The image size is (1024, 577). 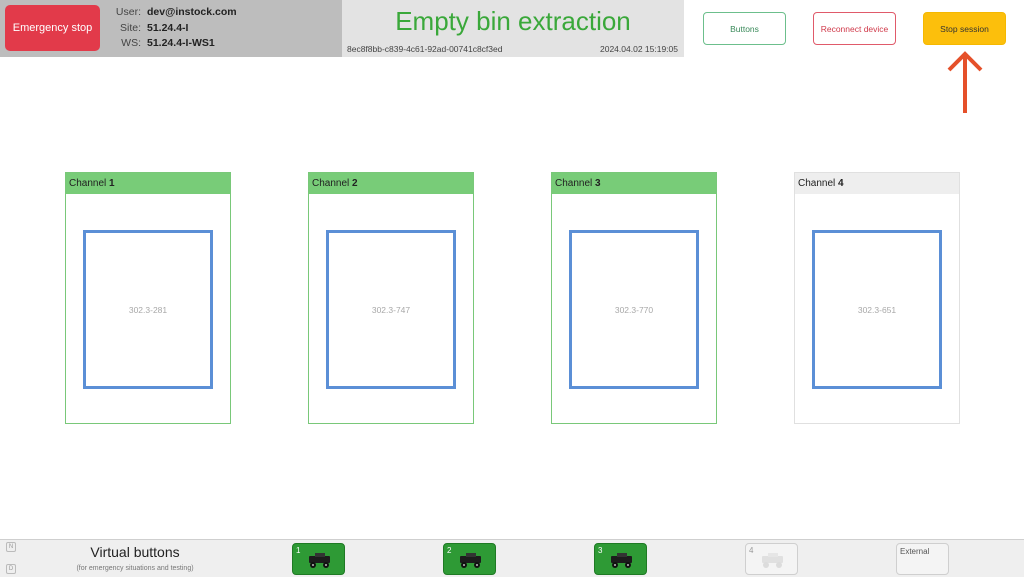 I want to click on reconnect-device-button: Reconnect device, so click(x=854, y=28).